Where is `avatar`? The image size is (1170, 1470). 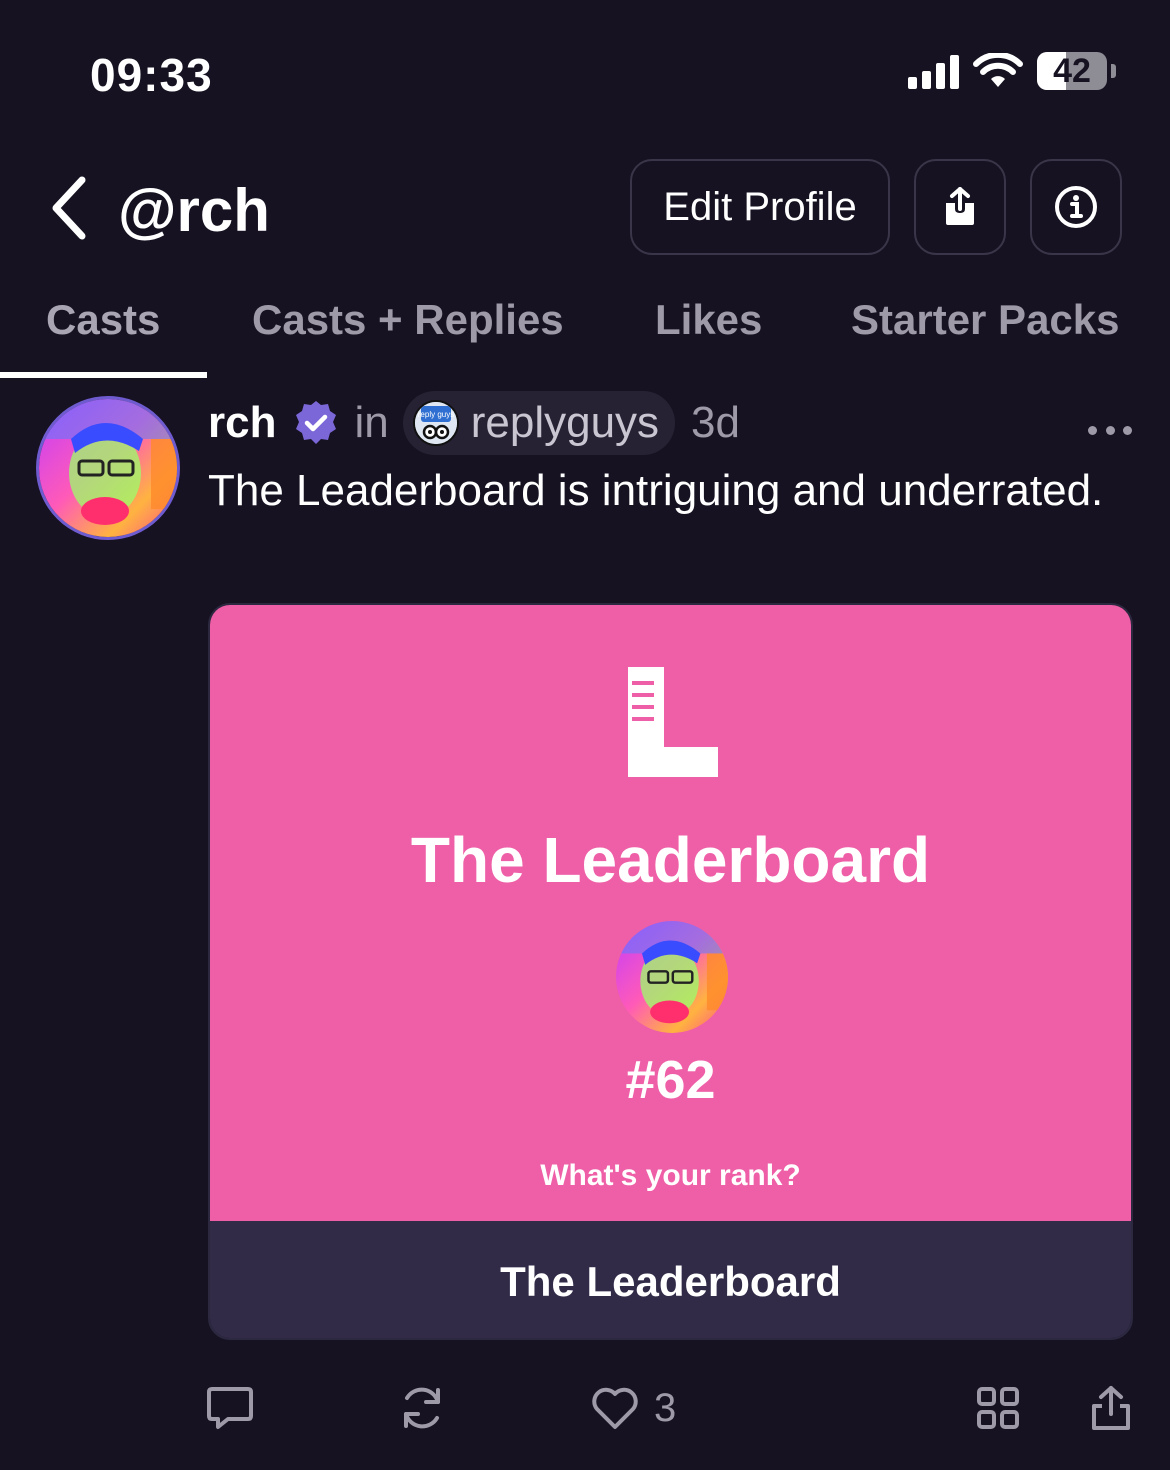
avatar is located at coordinates (108, 468).